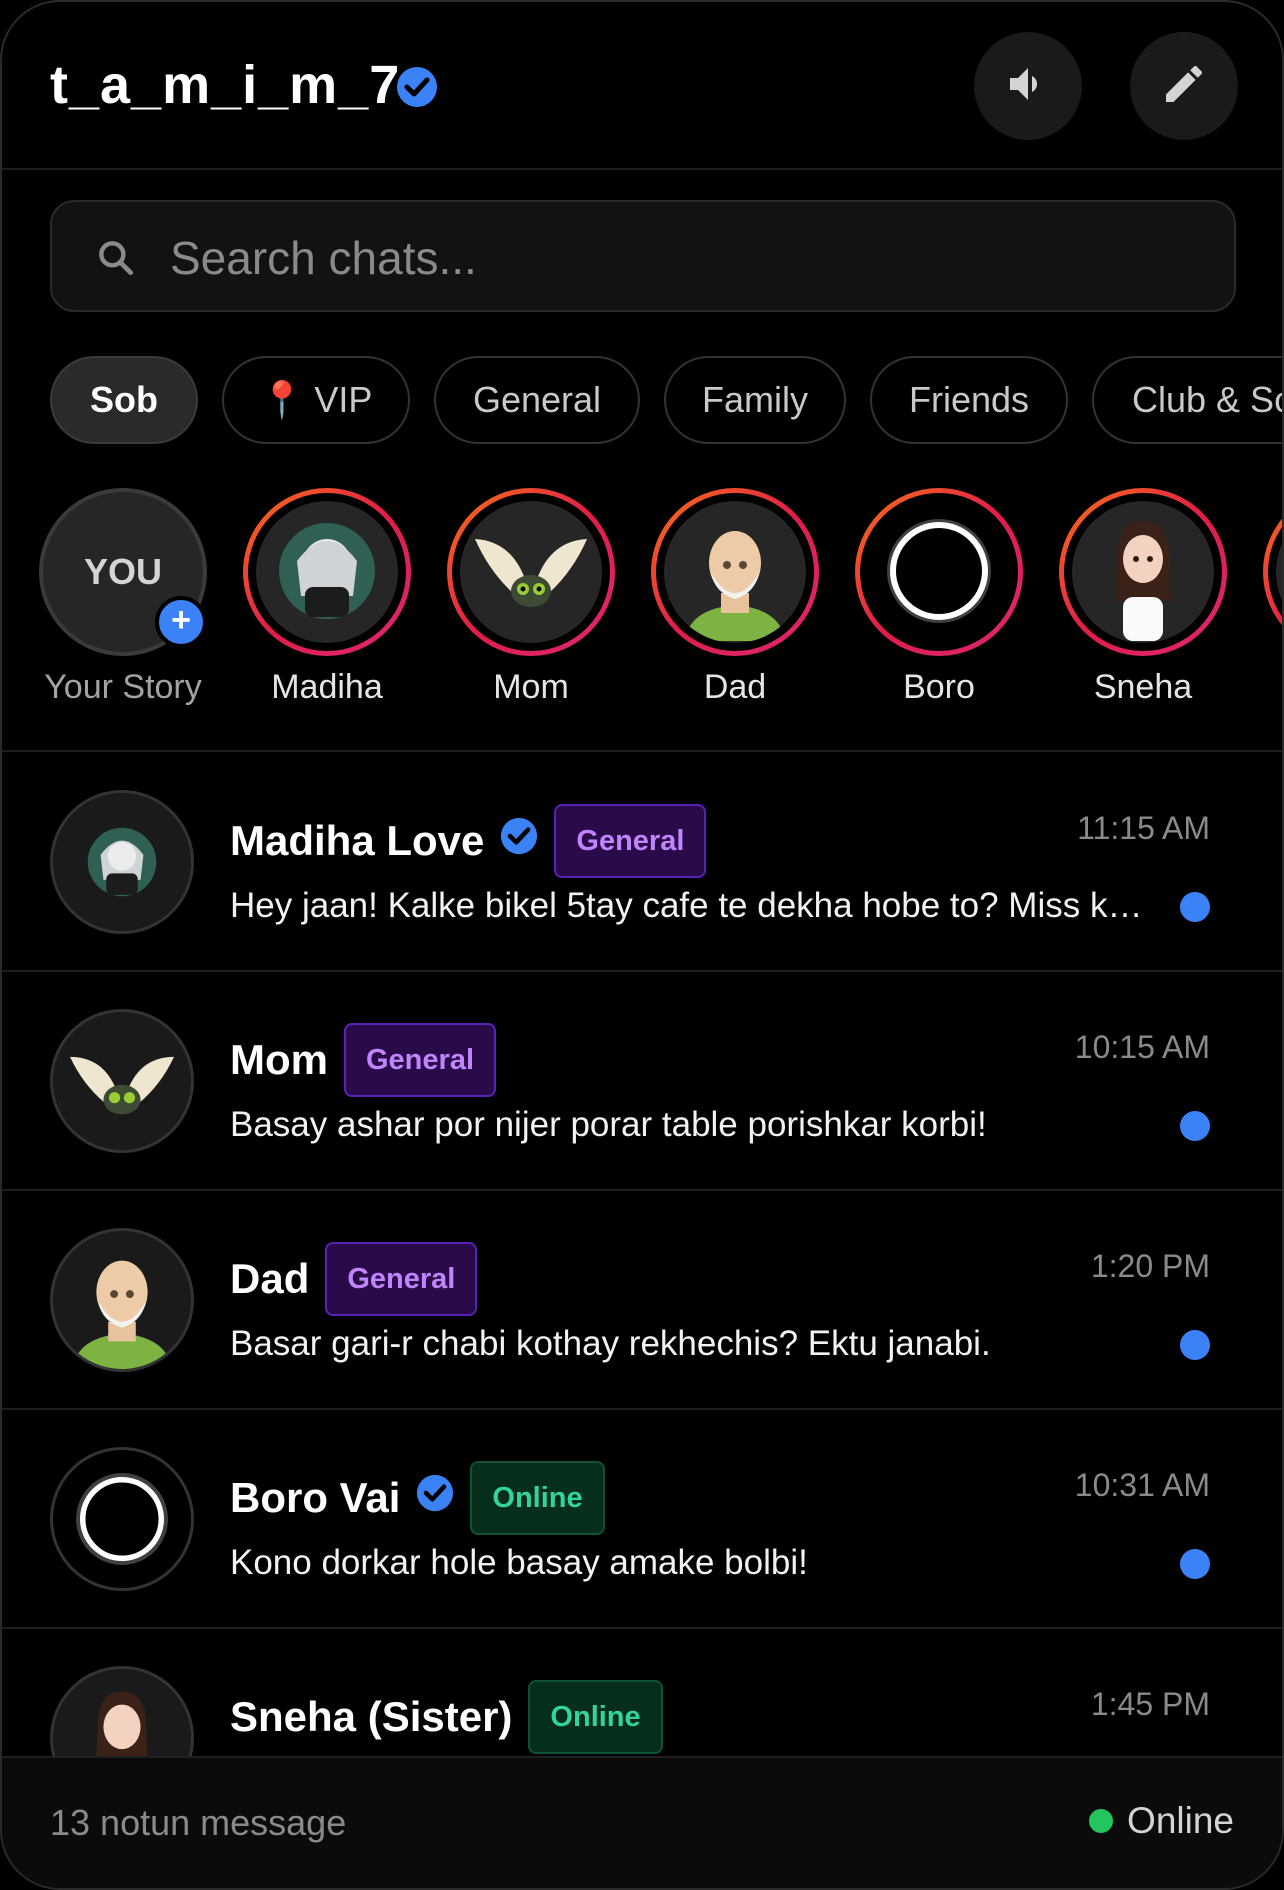  Describe the element at coordinates (1180, 1820) in the screenshot. I see `status-text: Online` at that location.